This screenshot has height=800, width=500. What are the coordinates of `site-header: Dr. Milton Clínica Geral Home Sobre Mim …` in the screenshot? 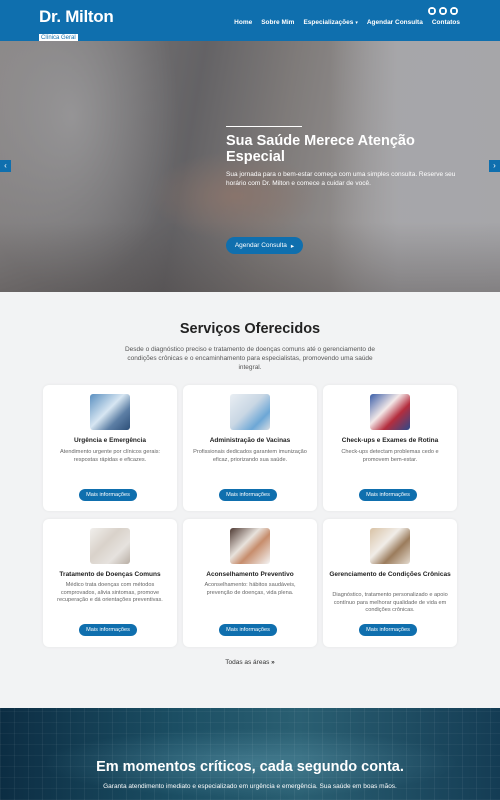 It's located at (250, 22).